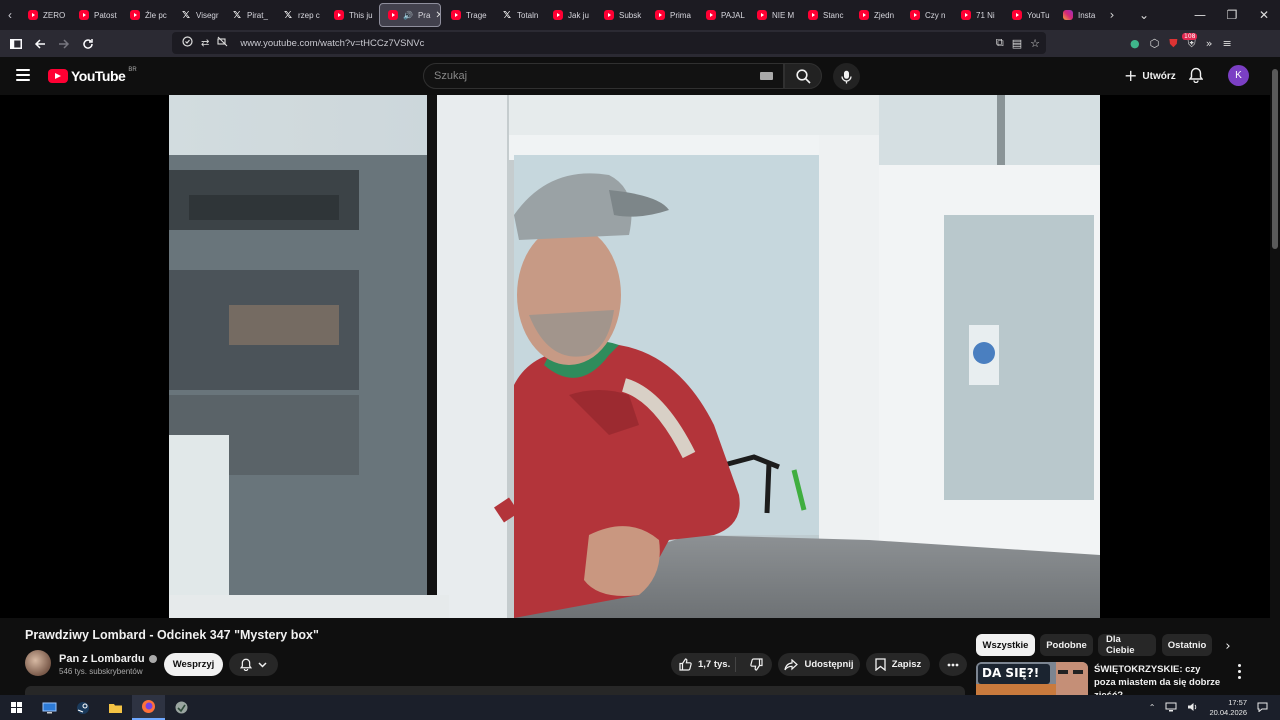 Image resolution: width=1280 pixels, height=720 pixels. I want to click on recommendation-thumbnail: DA SIĘ?!, so click(1032, 678).